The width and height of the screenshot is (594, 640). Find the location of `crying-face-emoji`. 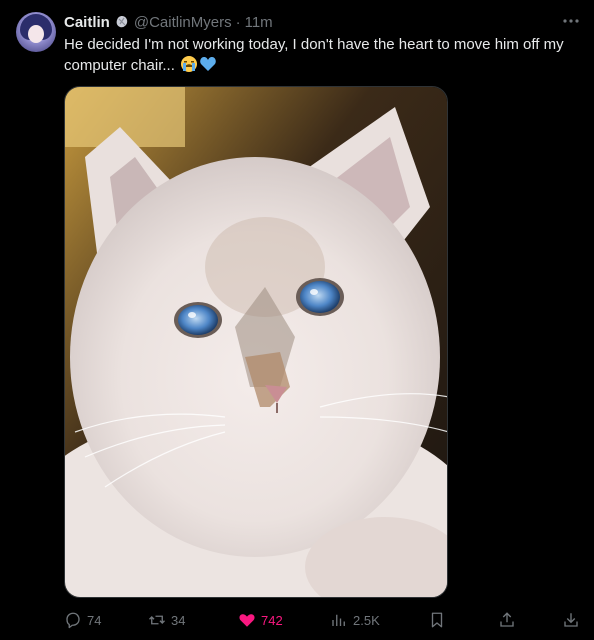

crying-face-emoji is located at coordinates (189, 64).